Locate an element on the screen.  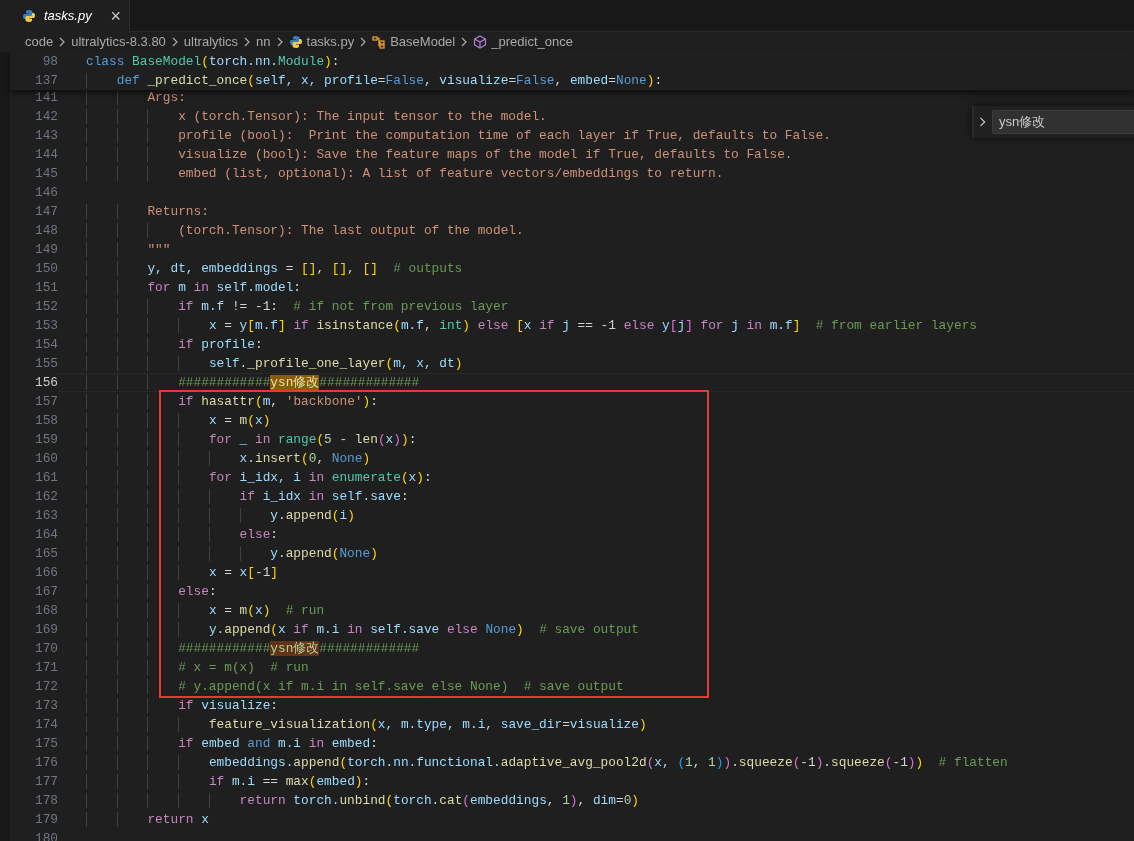
line-number: 148 is located at coordinates (45, 231).